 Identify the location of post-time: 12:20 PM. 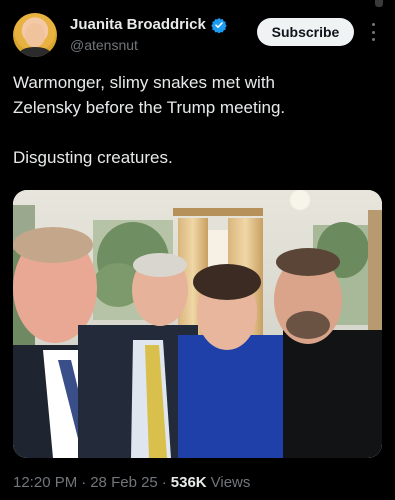
(45, 482).